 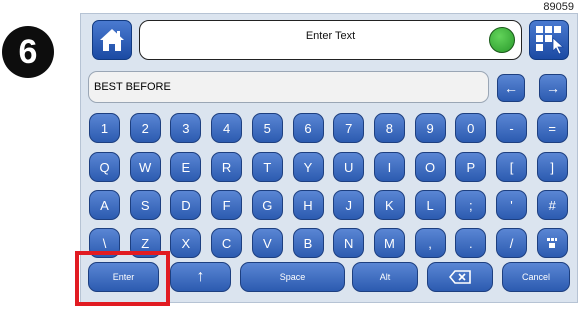 I want to click on menu-button, so click(x=549, y=40).